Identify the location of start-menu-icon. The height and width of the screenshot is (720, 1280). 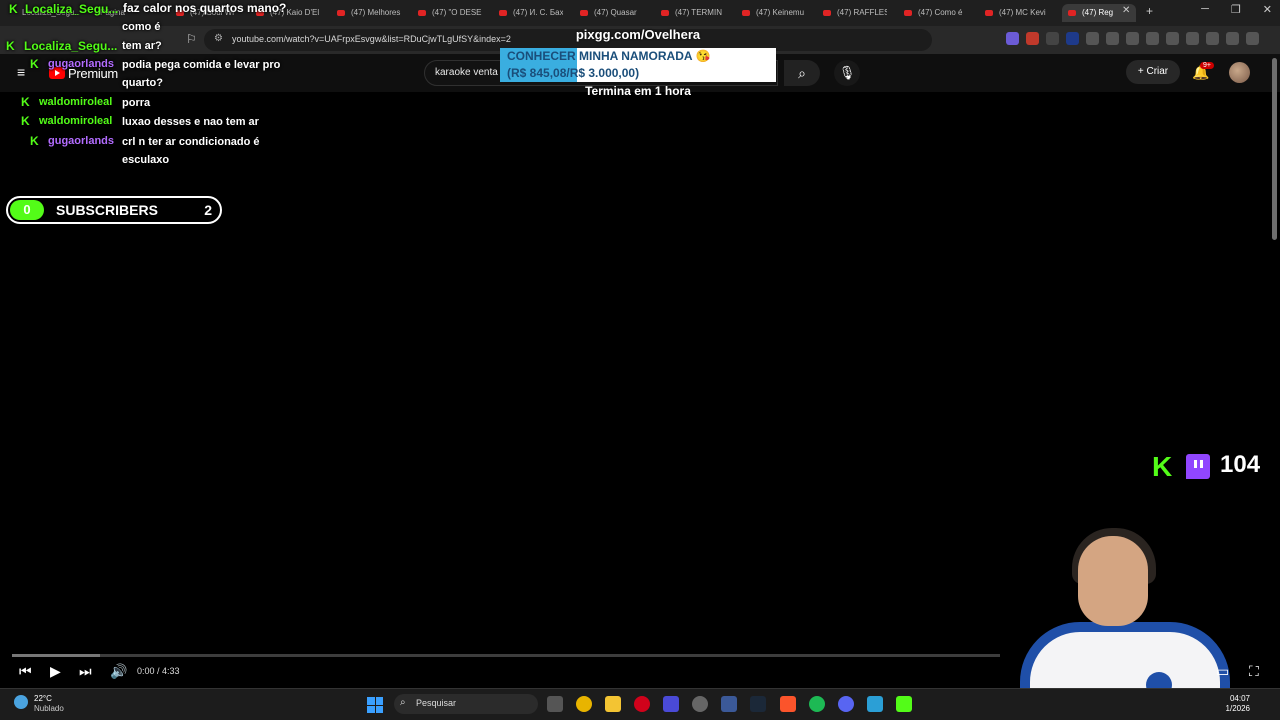
(375, 705).